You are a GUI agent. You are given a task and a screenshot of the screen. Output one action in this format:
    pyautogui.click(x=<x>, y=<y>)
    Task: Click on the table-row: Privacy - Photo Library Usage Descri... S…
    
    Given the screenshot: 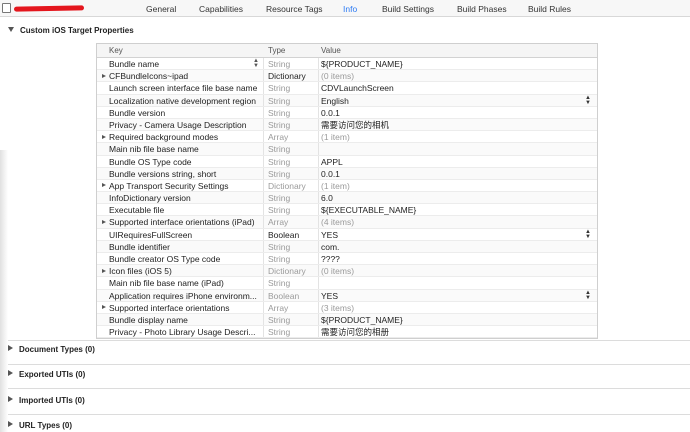 What is the action you would take?
    pyautogui.click(x=347, y=332)
    